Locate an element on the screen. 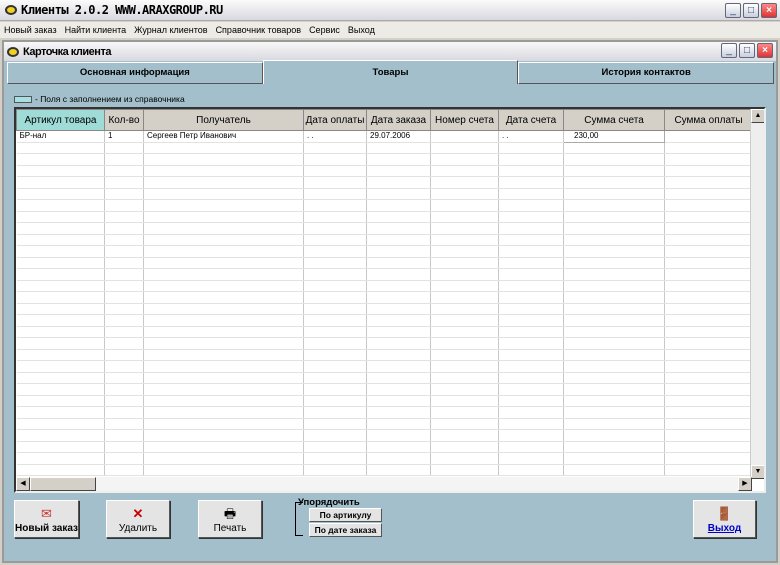 The height and width of the screenshot is (565, 780). delete-button: ✕ Удалить is located at coordinates (138, 519).